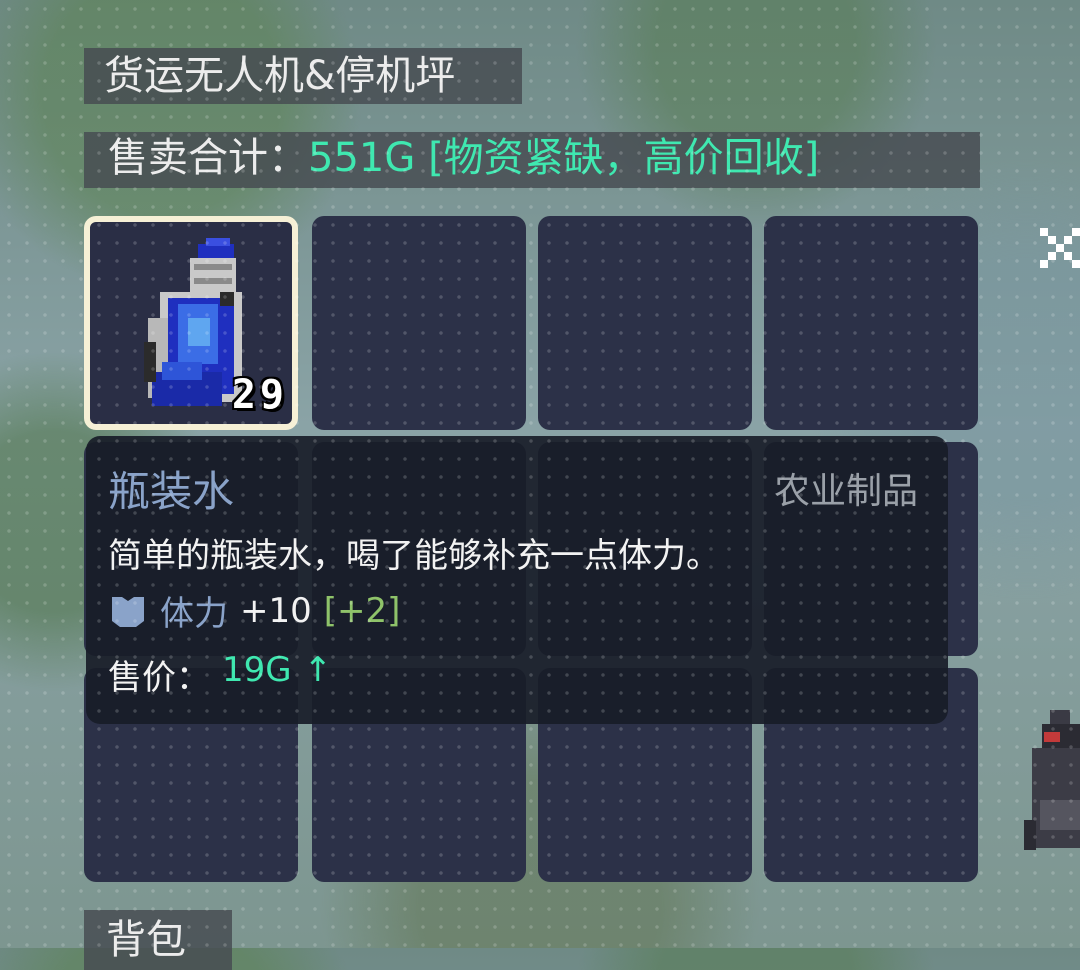  I want to click on character-sprite, so click(1052, 780).